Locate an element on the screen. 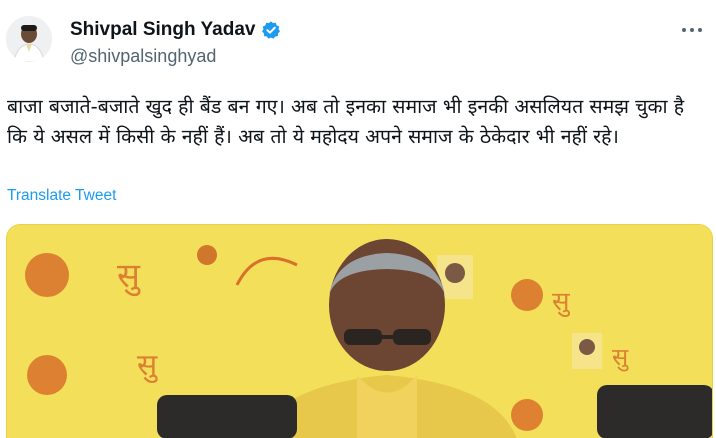  author-block: Shivpal Singh Yadav @shivpalsinghyad is located at coordinates (175, 41).